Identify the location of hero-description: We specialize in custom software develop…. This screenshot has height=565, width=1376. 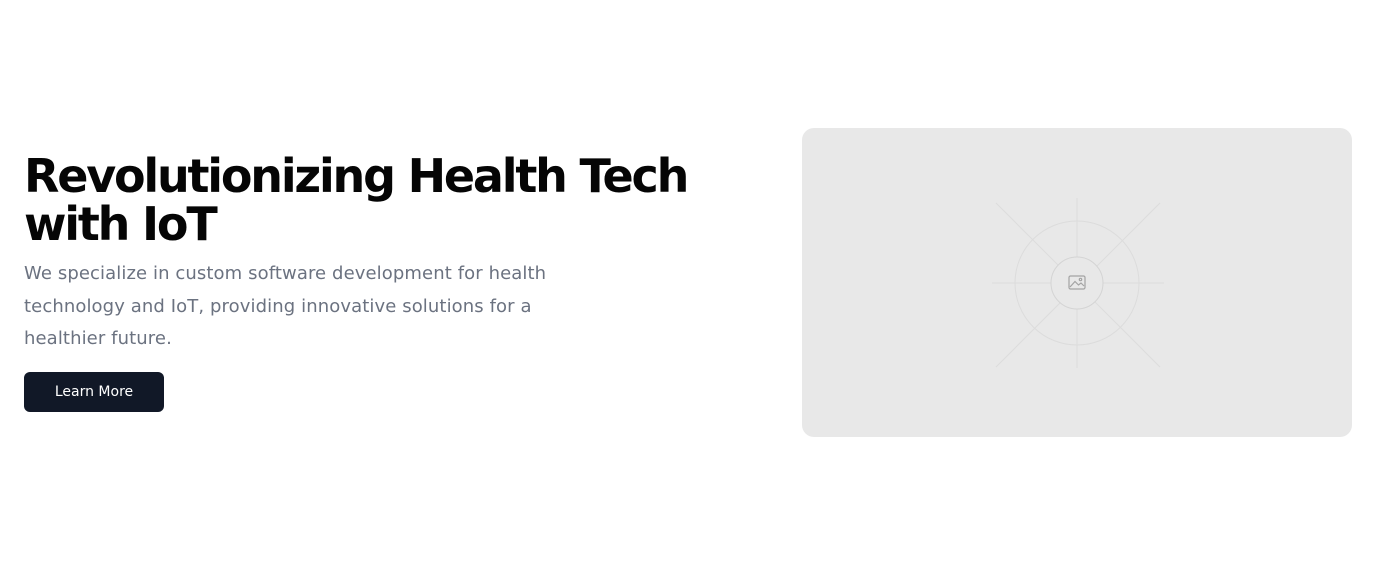
(285, 306).